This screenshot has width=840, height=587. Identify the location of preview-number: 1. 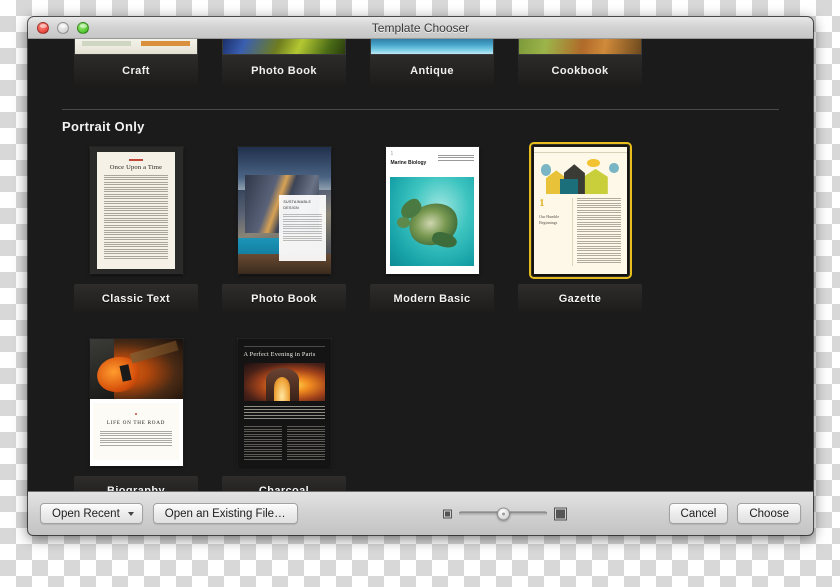
(542, 202).